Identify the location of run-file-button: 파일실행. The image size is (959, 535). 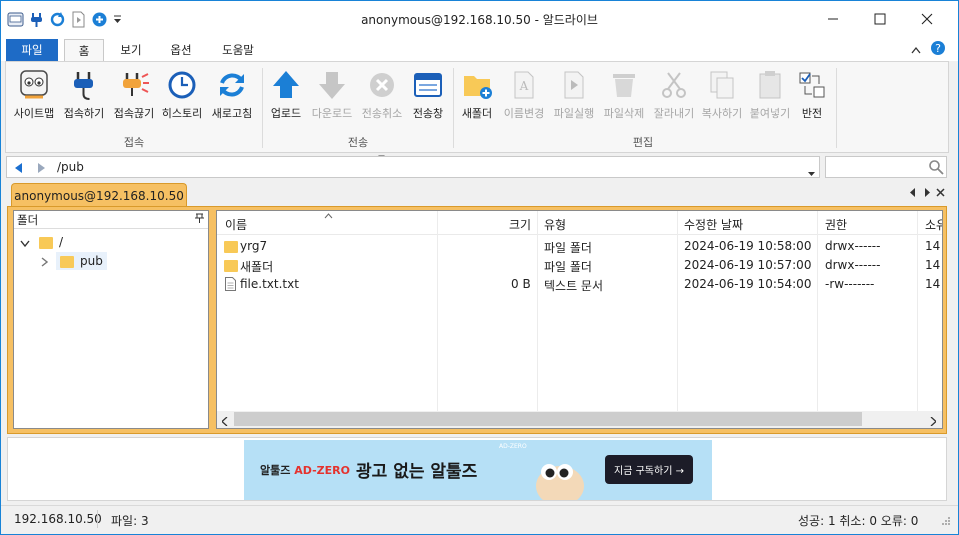
(574, 98).